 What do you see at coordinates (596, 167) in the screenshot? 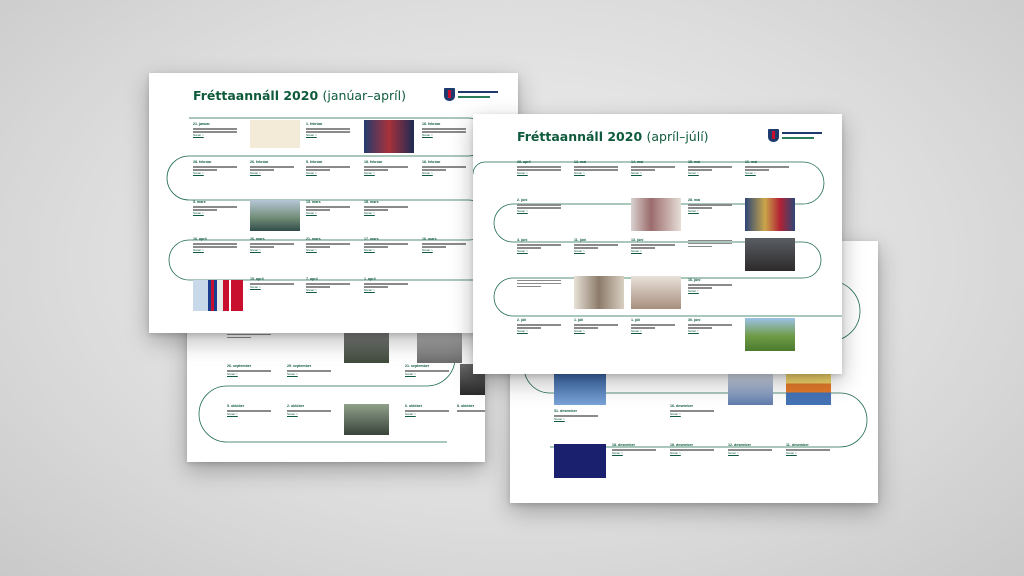
I see `timeline-card: 13. maí Nánar >` at bounding box center [596, 167].